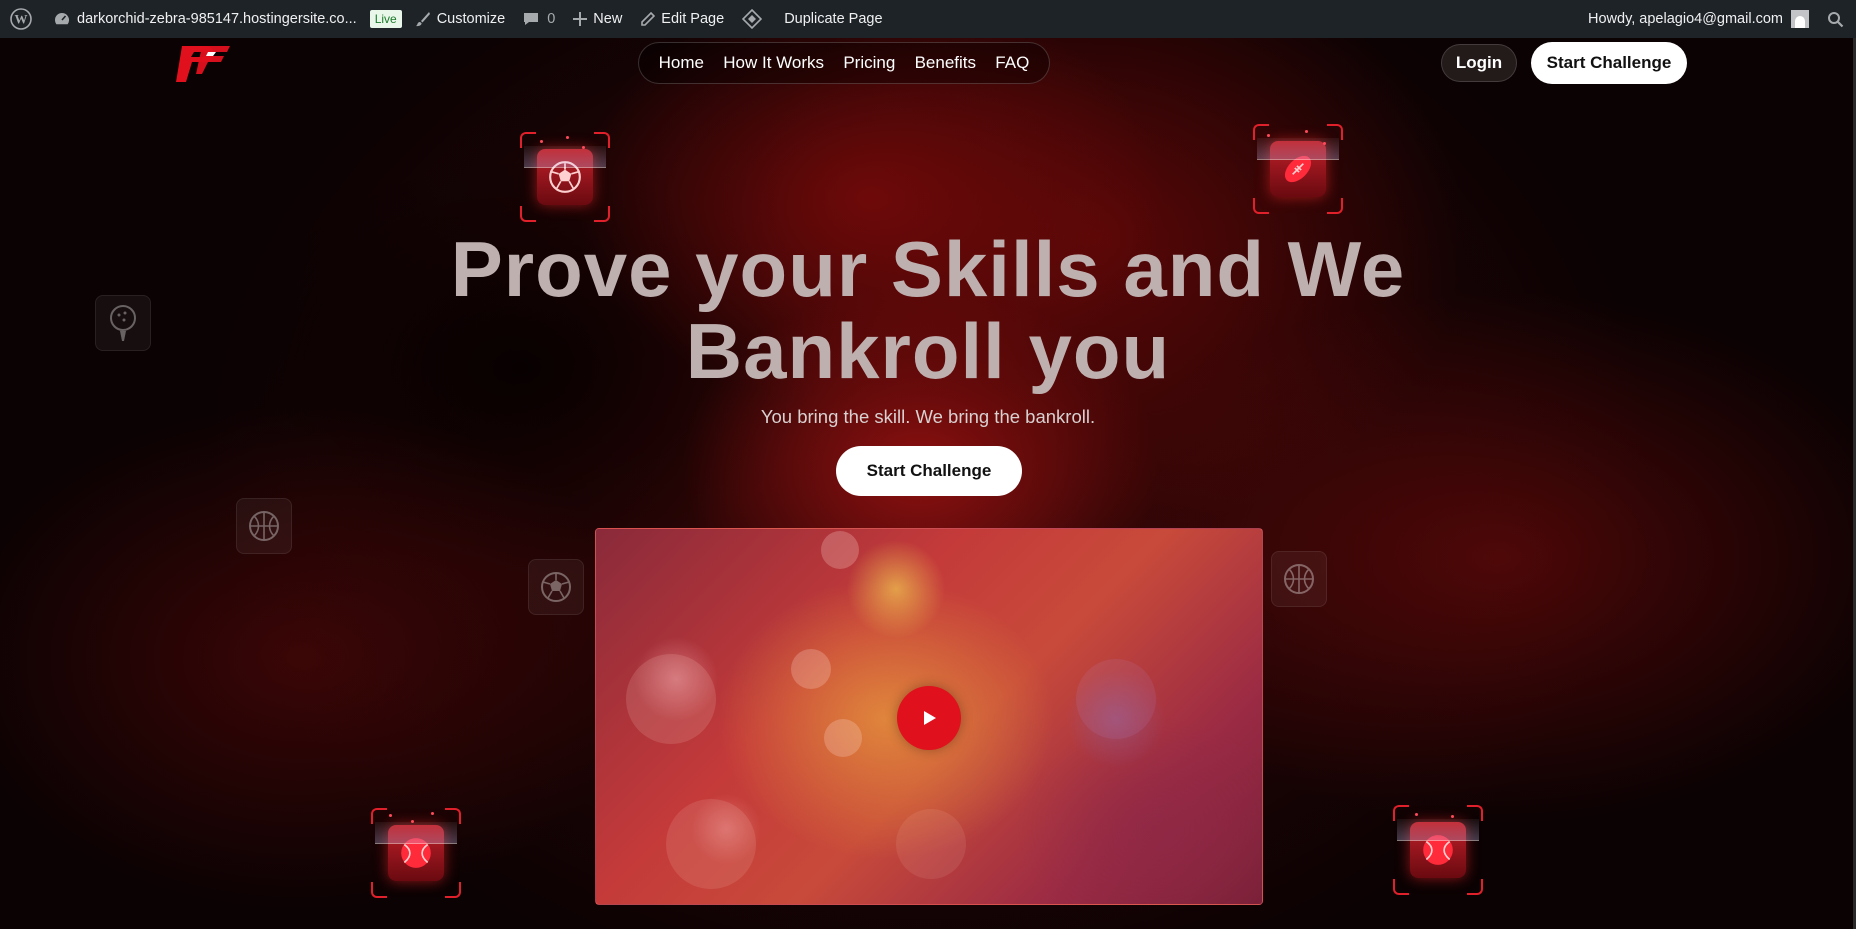 This screenshot has width=1856, height=929. I want to click on search-button, so click(1837, 19).